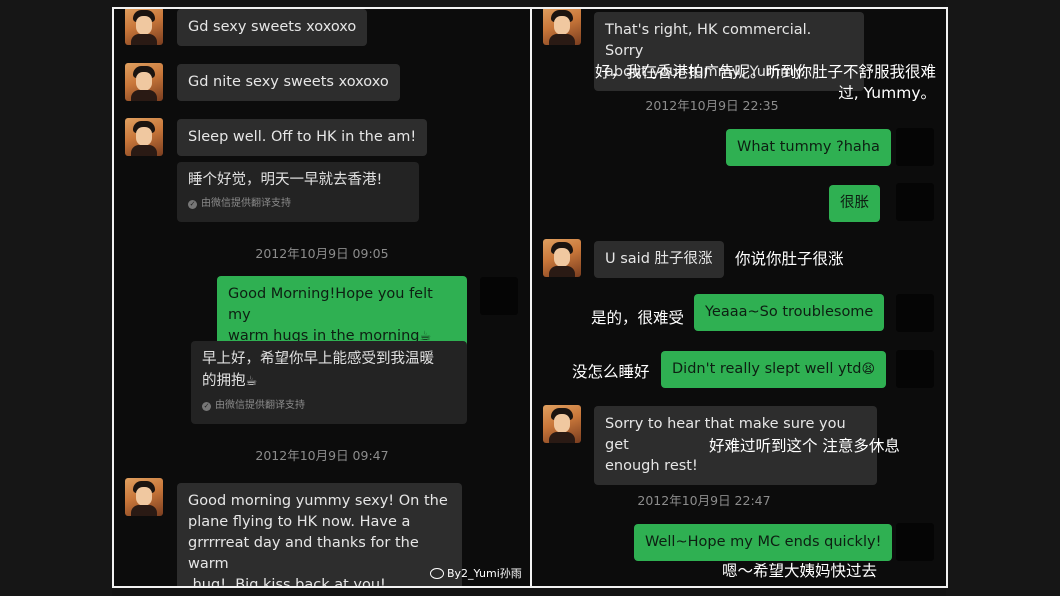  What do you see at coordinates (611, 372) in the screenshot?
I see `translation-caption: 没怎么睡好` at bounding box center [611, 372].